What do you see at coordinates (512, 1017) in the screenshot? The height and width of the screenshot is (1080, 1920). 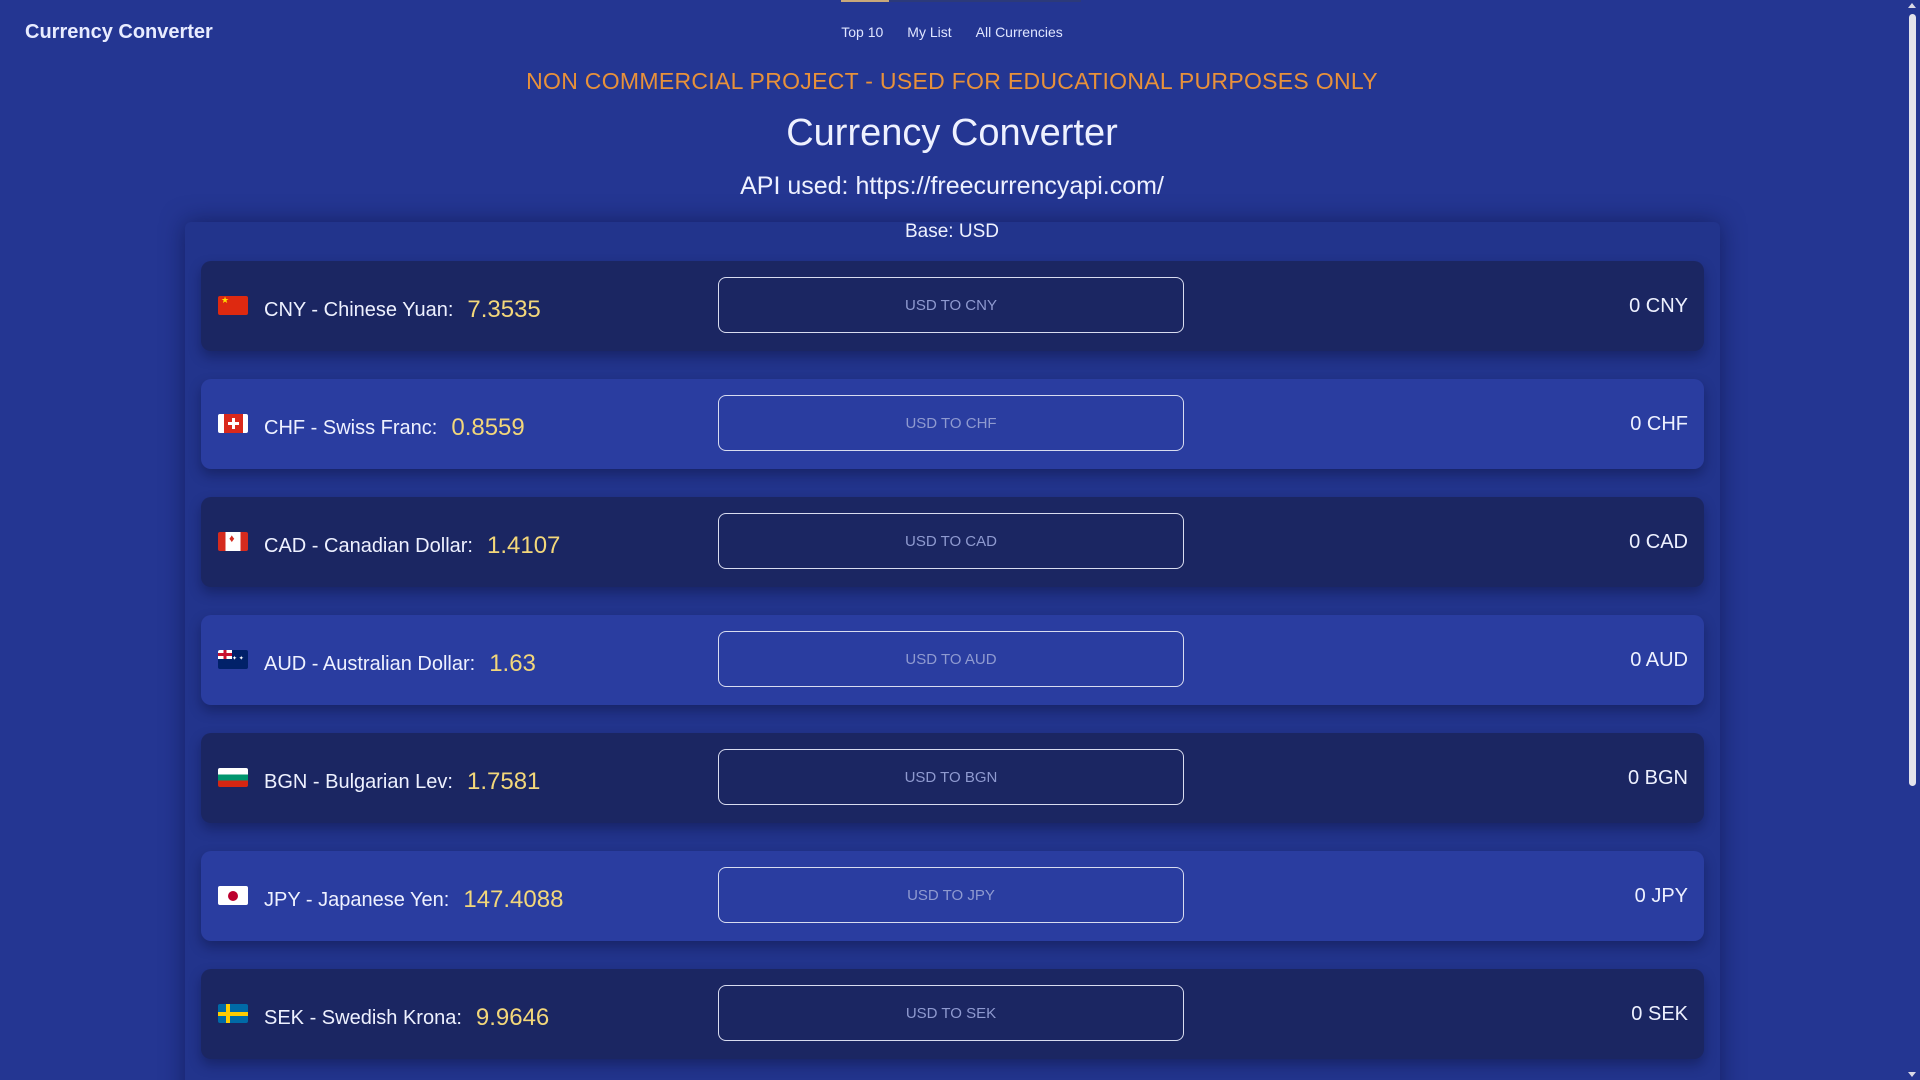 I see `currency-rate: 9.9646` at bounding box center [512, 1017].